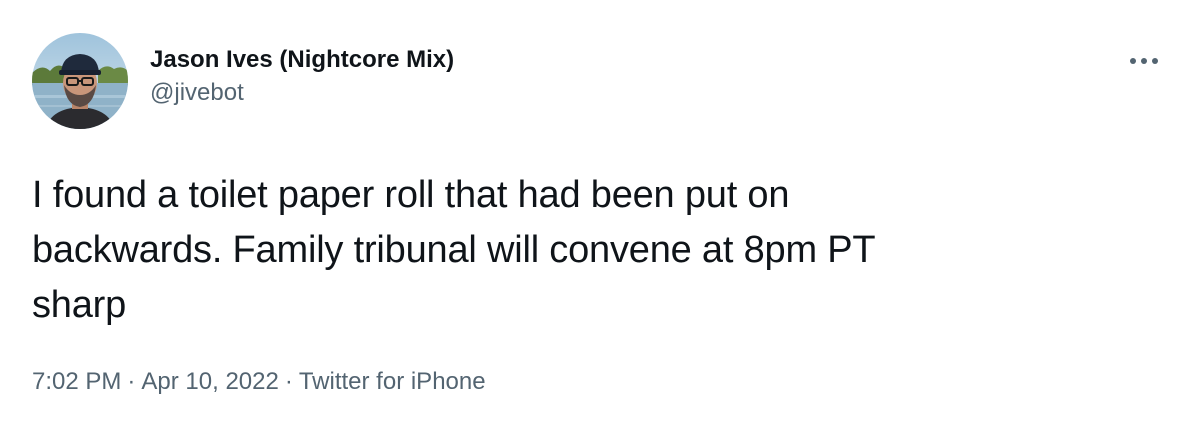 The width and height of the screenshot is (1190, 430). I want to click on tweet-metadata: 7:02 PM · Apr 10, 2022 · Twitter for iPhone, so click(259, 382).